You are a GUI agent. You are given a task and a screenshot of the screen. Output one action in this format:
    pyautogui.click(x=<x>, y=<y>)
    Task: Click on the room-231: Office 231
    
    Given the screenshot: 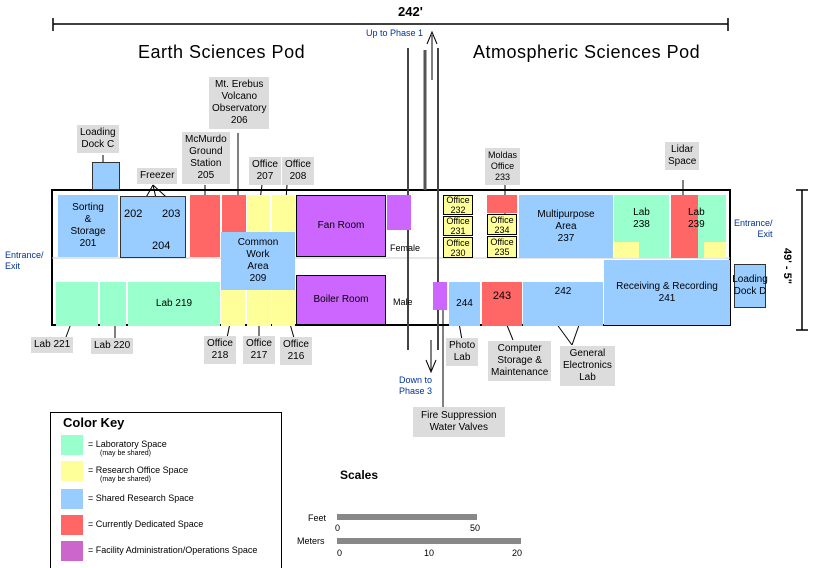 What is the action you would take?
    pyautogui.click(x=458, y=226)
    